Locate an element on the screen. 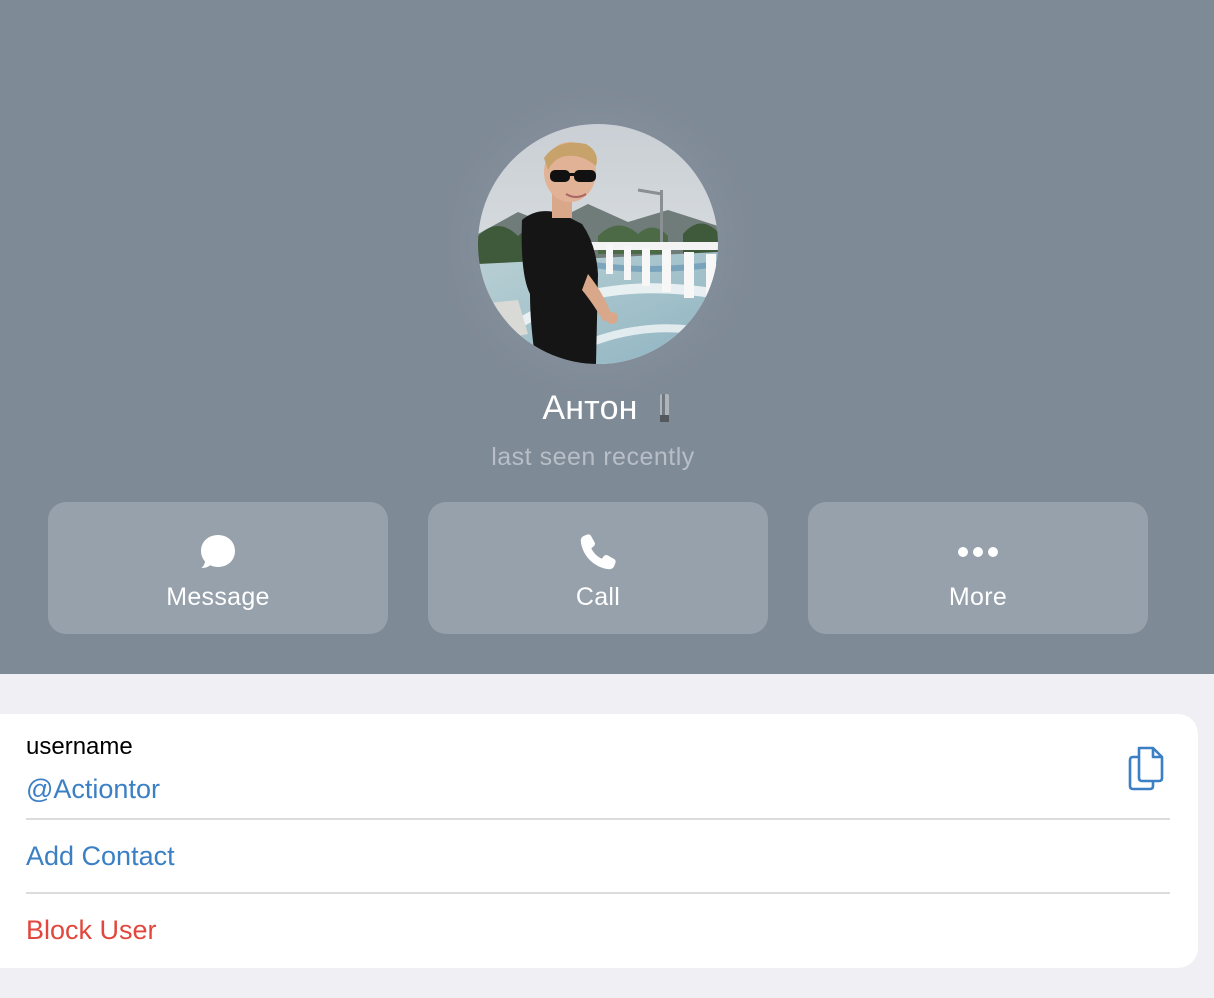 This screenshot has height=998, width=1214. ellipsis-icon is located at coordinates (978, 552).